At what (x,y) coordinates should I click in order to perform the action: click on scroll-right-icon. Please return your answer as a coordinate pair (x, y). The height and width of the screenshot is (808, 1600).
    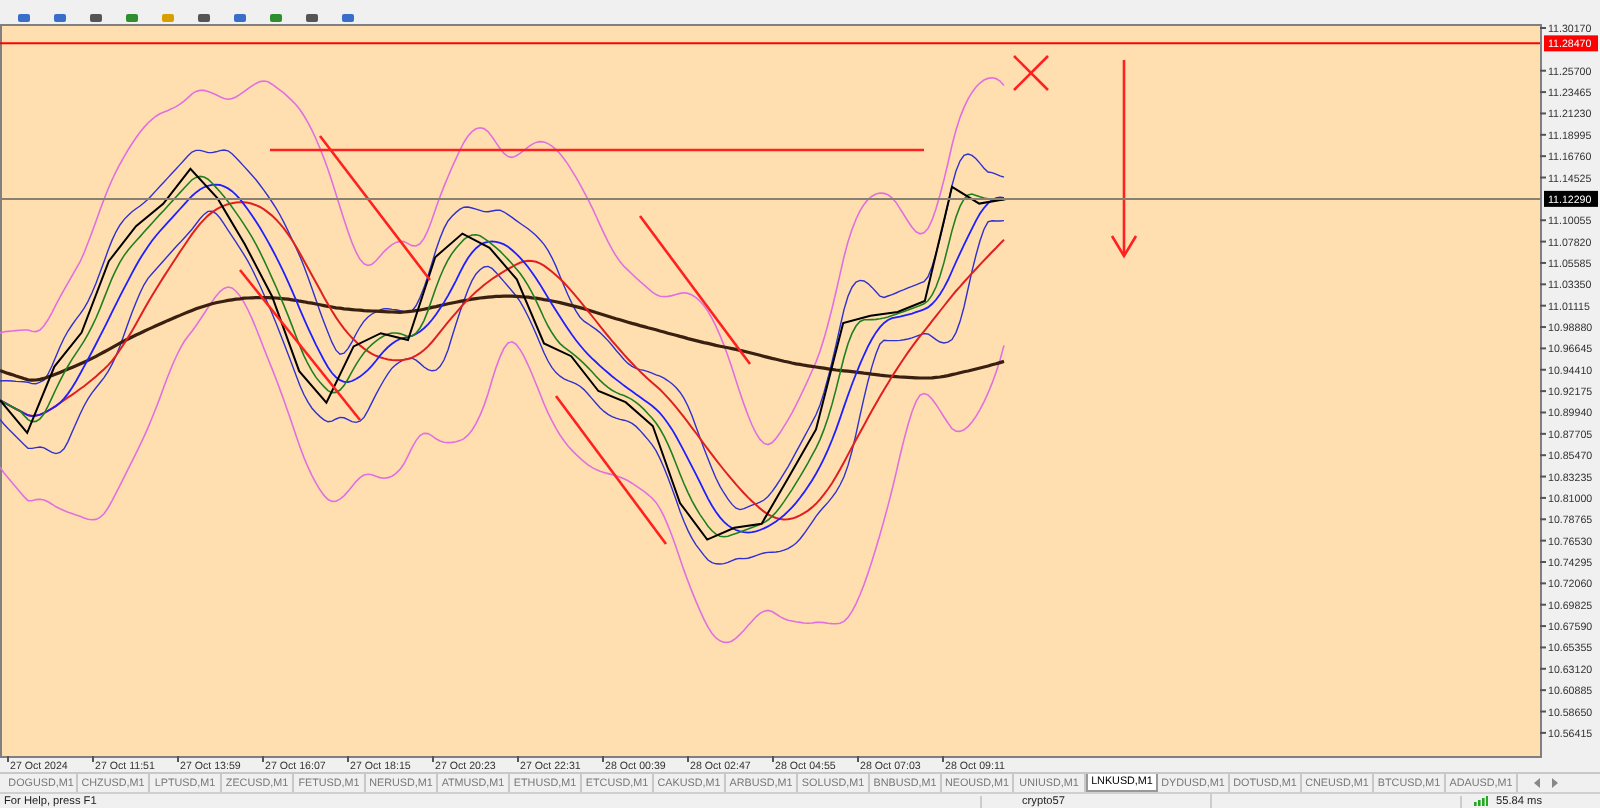
    Looking at the image, I should click on (1556, 783).